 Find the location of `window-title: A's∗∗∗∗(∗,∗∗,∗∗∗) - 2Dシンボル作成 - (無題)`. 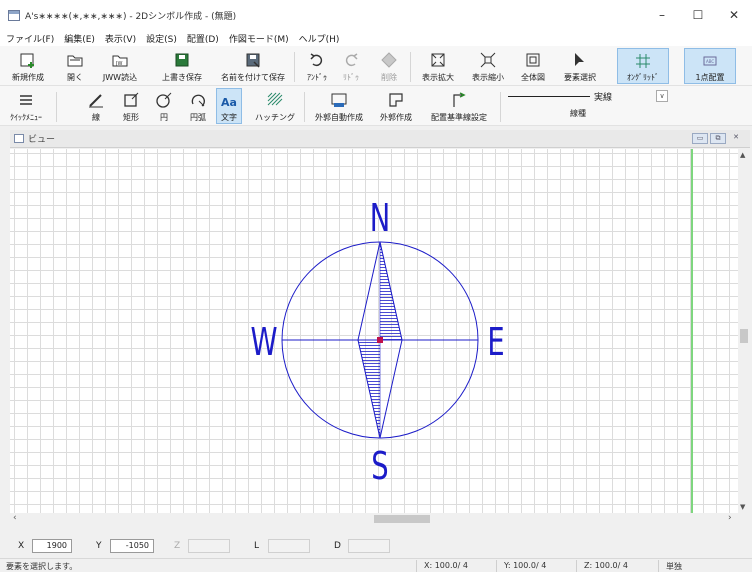

window-title: A's∗∗∗∗(∗,∗∗,∗∗∗) - 2Dシンボル作成 - (無題) is located at coordinates (131, 16).